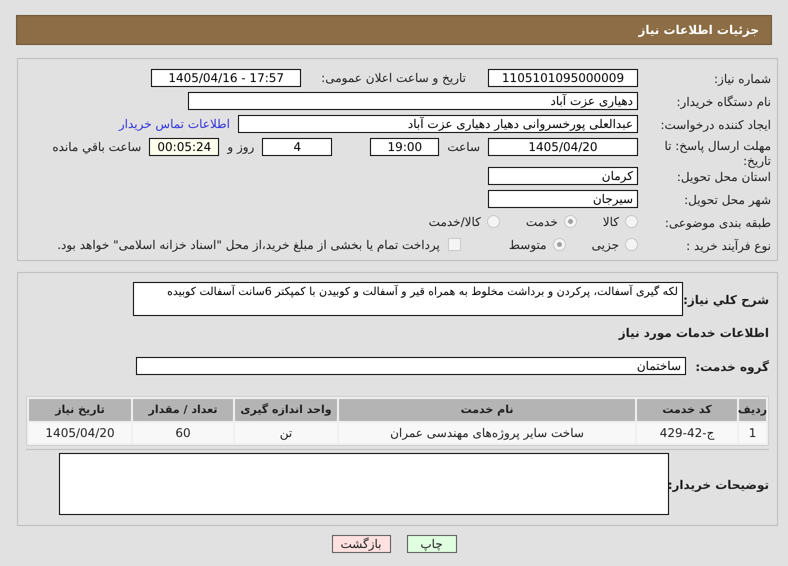 The height and width of the screenshot is (566, 788). What do you see at coordinates (80, 410) in the screenshot?
I see `column-header: تاریخ نیاز` at bounding box center [80, 410].